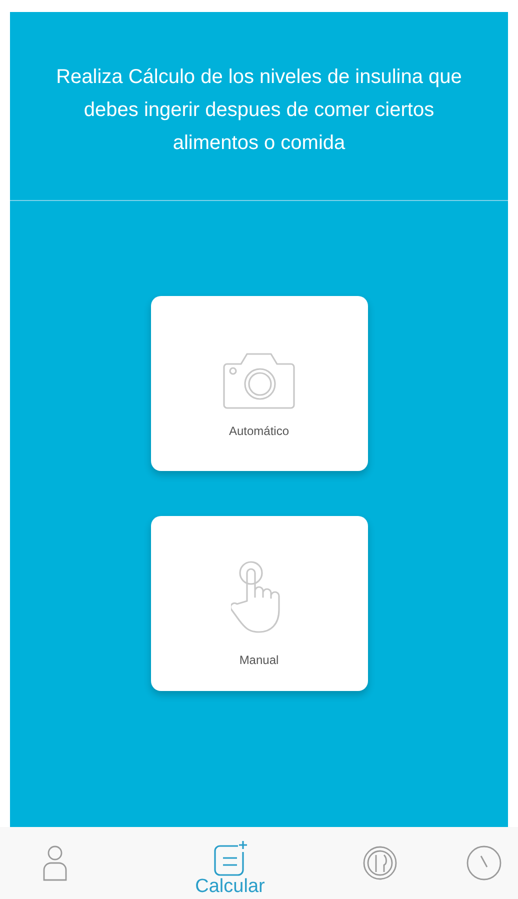 The height and width of the screenshot is (899, 518). Describe the element at coordinates (259, 110) in the screenshot. I see `intro-text: Realiza Cálculo de los niveles de insulina que debes ingerir despues de comer ciertos alimentos o comida` at that location.